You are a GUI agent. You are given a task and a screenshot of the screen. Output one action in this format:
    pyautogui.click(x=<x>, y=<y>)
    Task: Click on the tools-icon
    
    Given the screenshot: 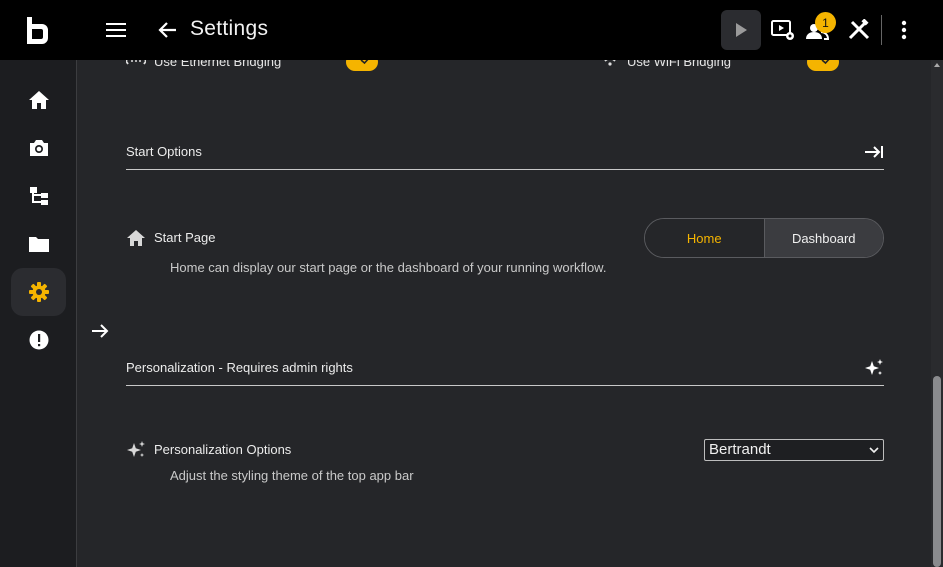 What is the action you would take?
    pyautogui.click(x=859, y=30)
    